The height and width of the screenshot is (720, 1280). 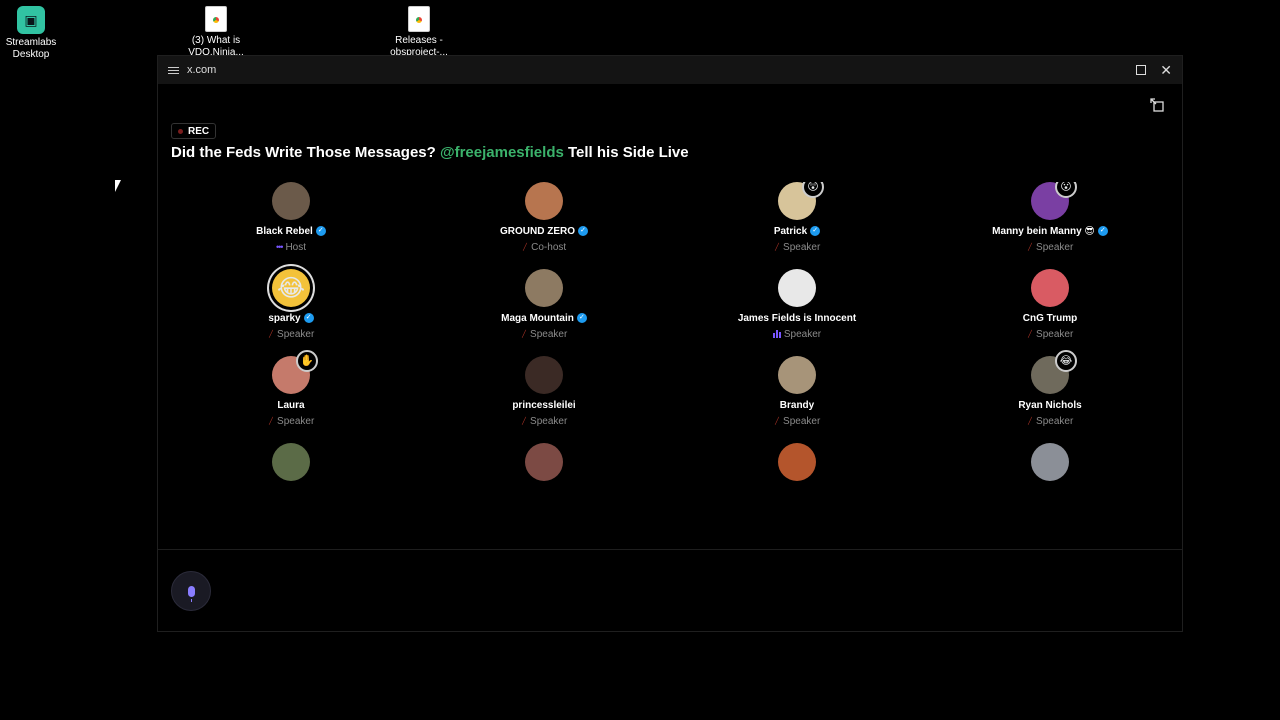 I want to click on participant-name-row: sparky ✓, so click(x=291, y=318).